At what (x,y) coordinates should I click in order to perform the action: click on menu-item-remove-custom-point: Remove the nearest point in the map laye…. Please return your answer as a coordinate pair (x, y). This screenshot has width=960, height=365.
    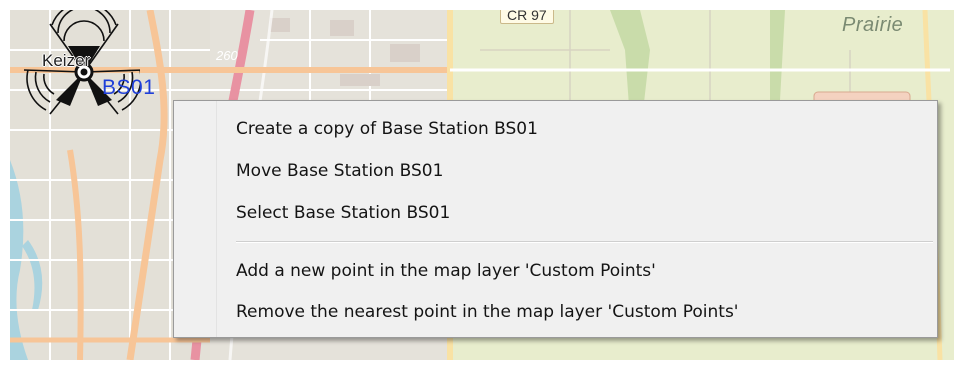
    Looking at the image, I should click on (487, 312).